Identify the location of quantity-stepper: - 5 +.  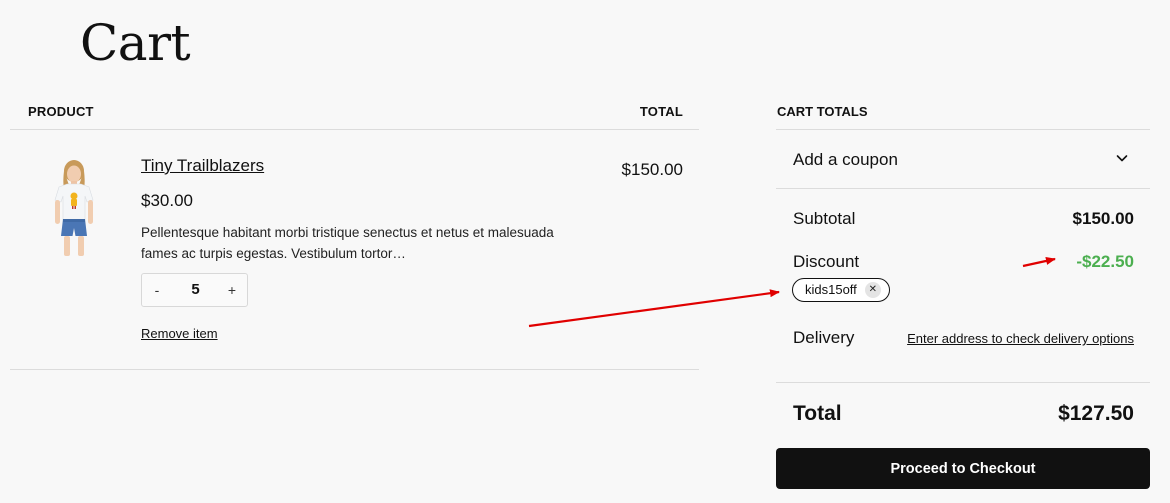
(194, 290).